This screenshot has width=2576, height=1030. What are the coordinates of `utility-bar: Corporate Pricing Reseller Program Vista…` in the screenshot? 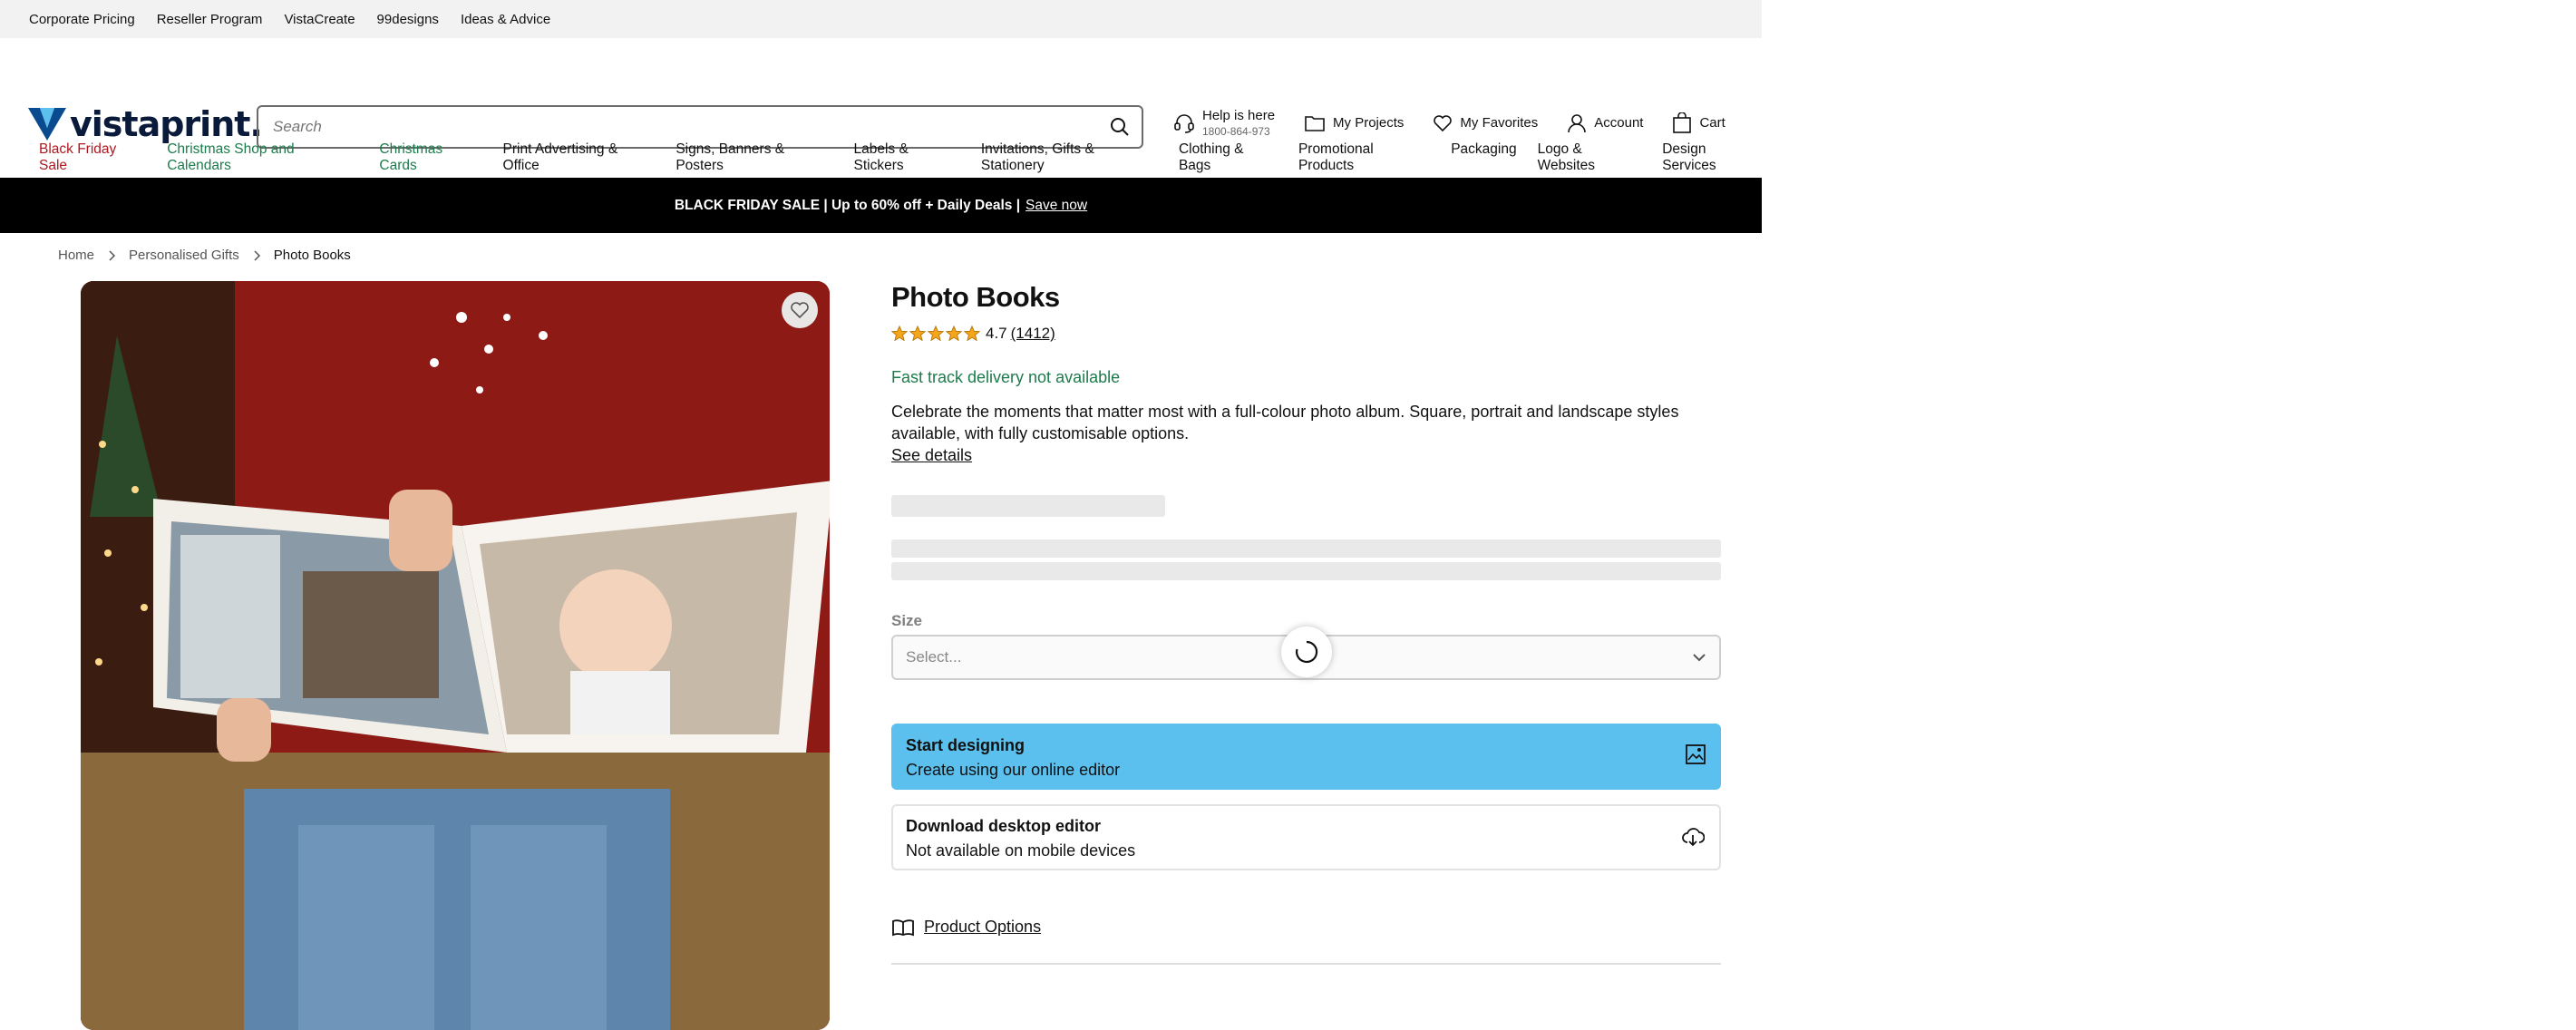 It's located at (881, 19).